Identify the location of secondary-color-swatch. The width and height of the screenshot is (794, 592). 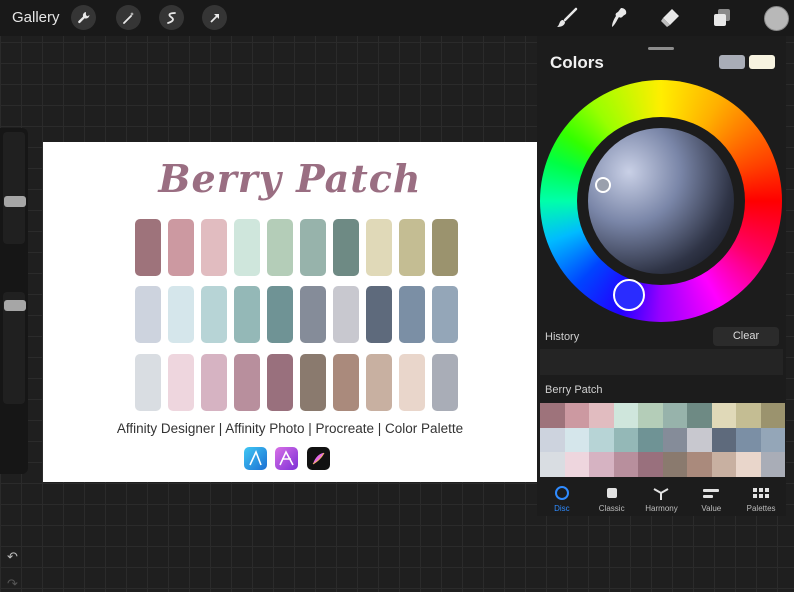
(732, 62).